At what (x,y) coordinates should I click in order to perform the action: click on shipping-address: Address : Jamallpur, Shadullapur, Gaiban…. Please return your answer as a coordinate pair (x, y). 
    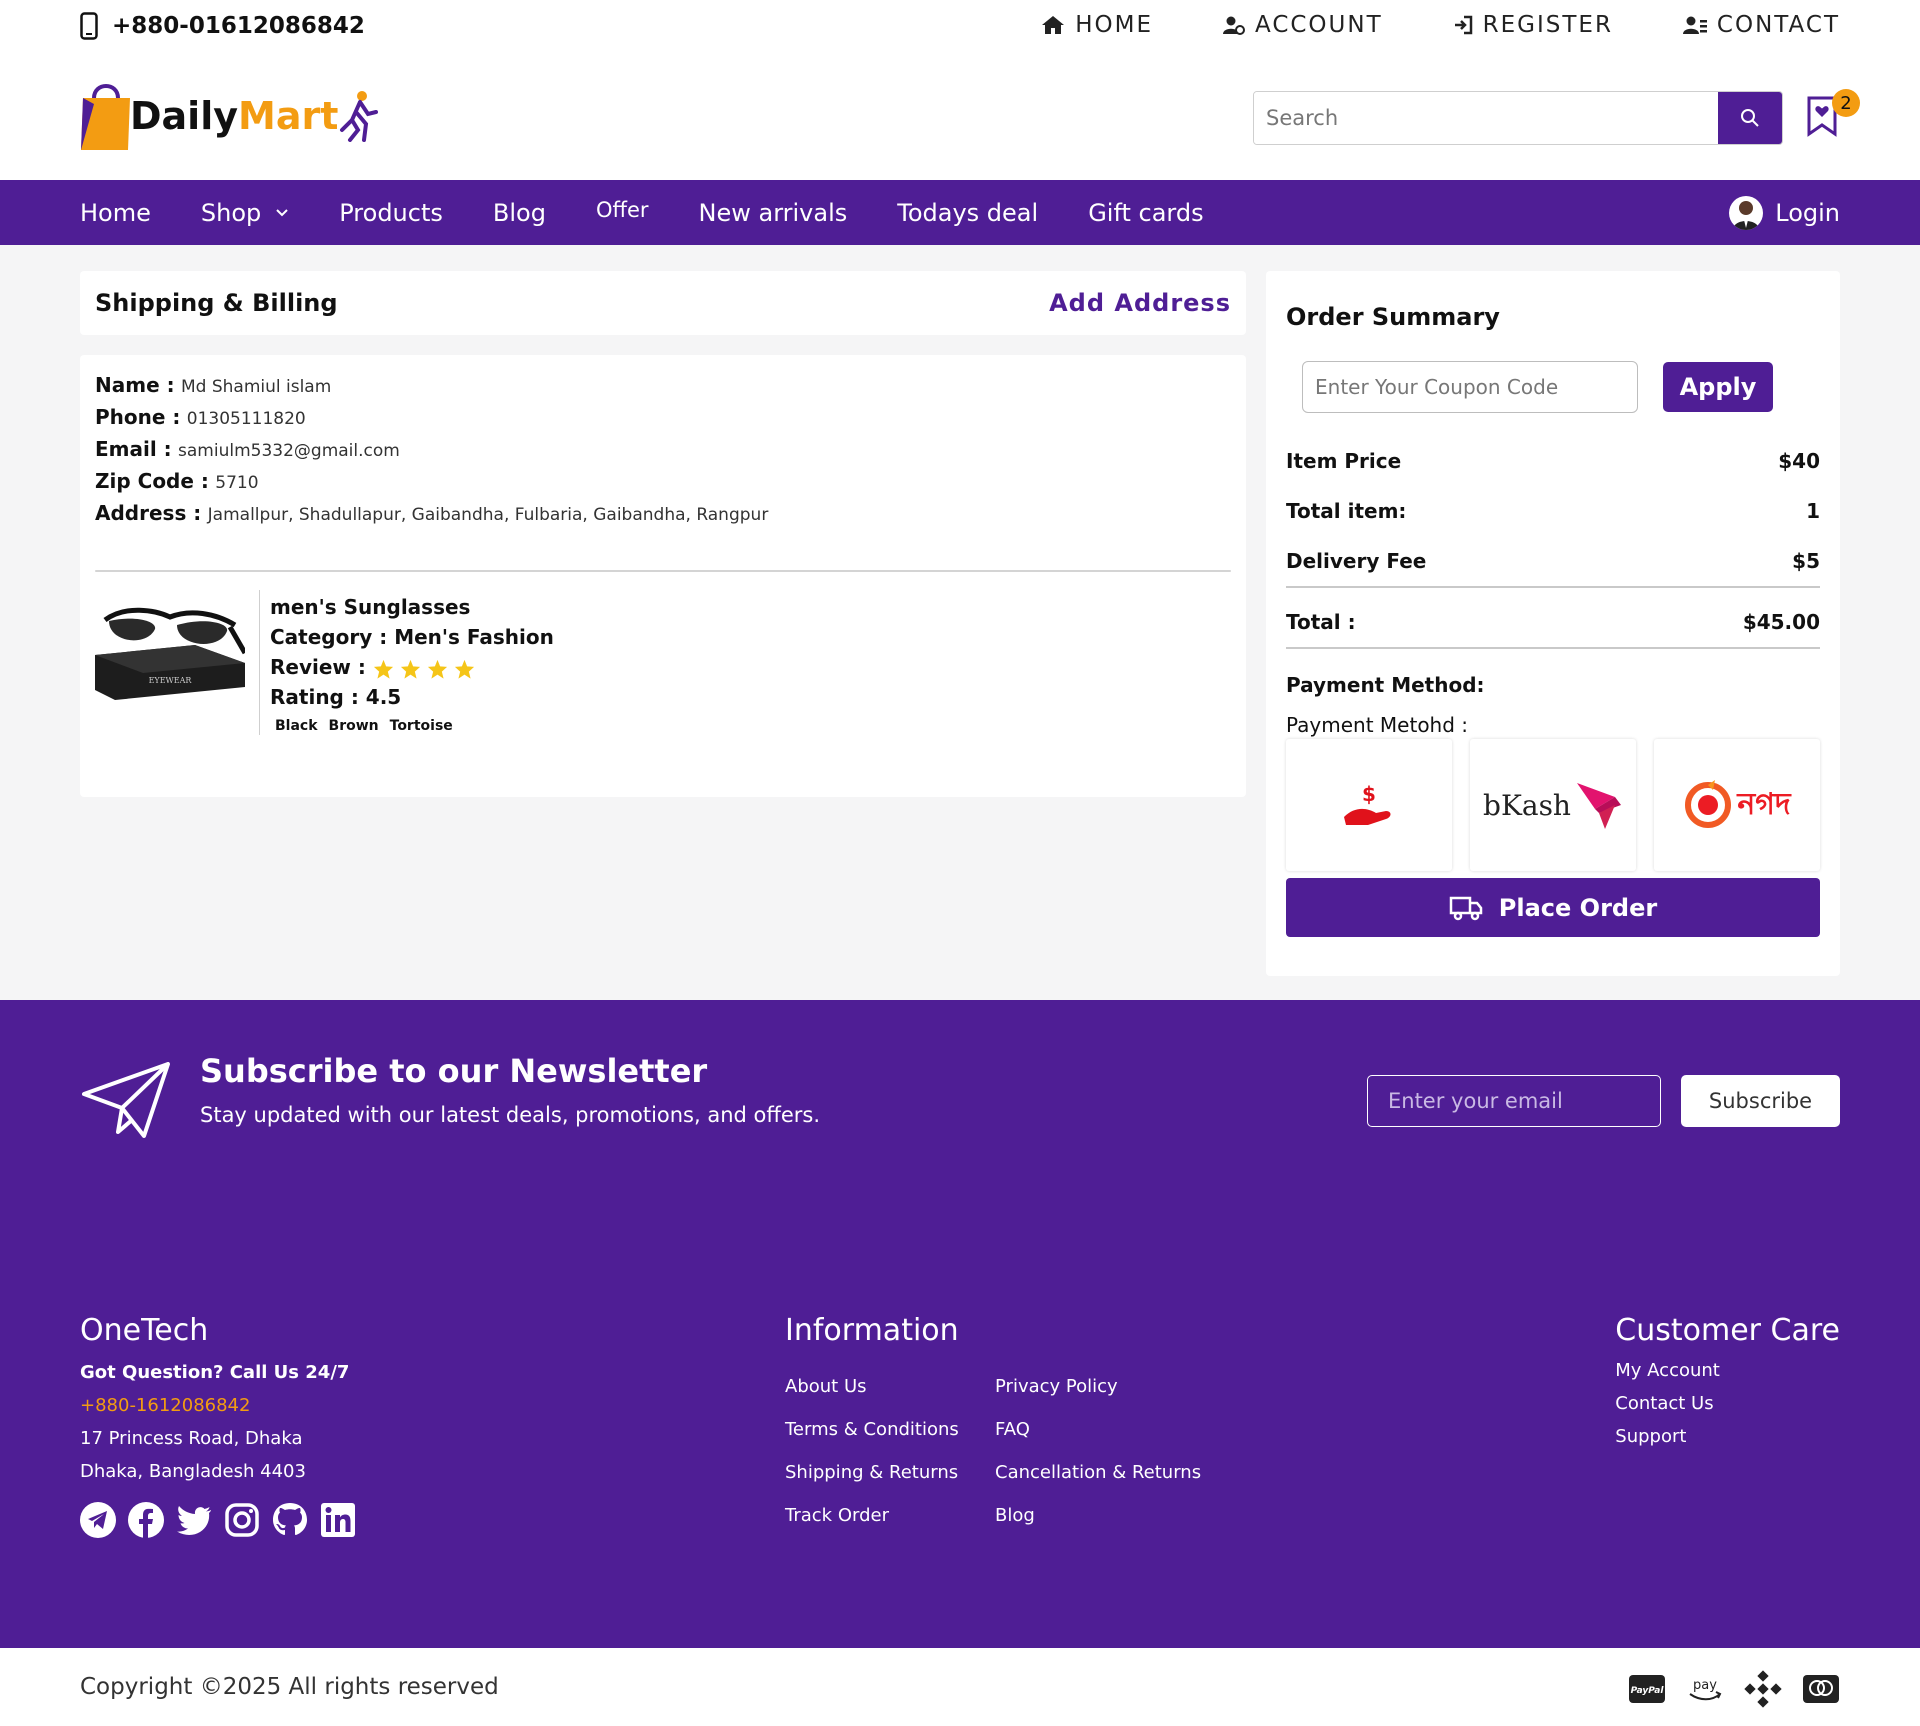
    Looking at the image, I should click on (432, 513).